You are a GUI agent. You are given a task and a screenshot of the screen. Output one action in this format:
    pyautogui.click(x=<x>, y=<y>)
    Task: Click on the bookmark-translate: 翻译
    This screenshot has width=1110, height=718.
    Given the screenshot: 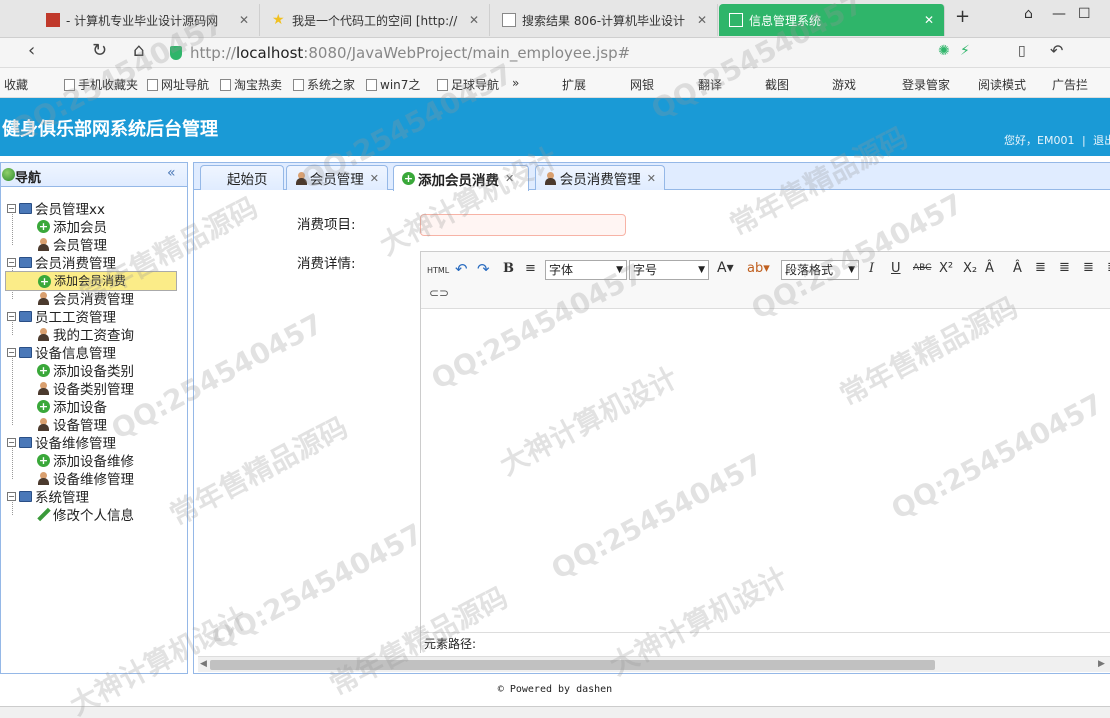 What is the action you would take?
    pyautogui.click(x=710, y=84)
    